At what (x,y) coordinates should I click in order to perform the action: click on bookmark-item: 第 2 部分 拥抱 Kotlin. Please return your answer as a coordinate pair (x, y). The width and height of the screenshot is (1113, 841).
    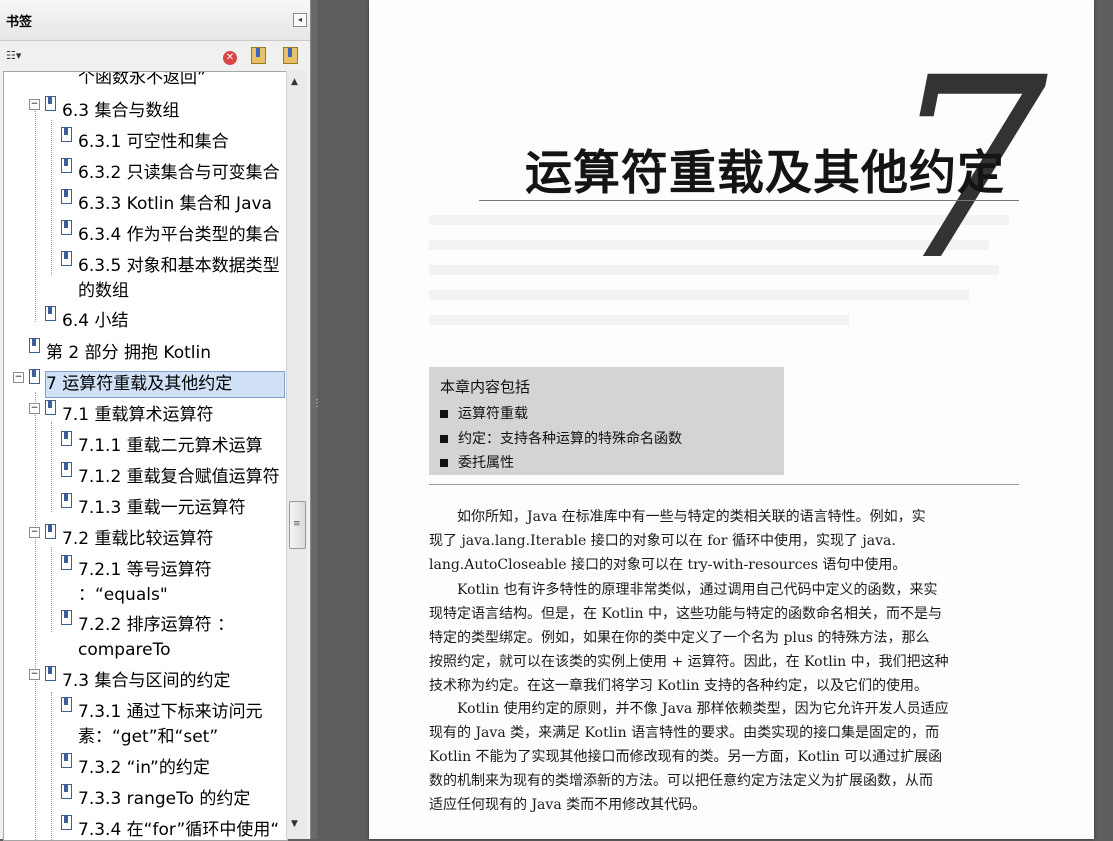
    Looking at the image, I should click on (145, 353).